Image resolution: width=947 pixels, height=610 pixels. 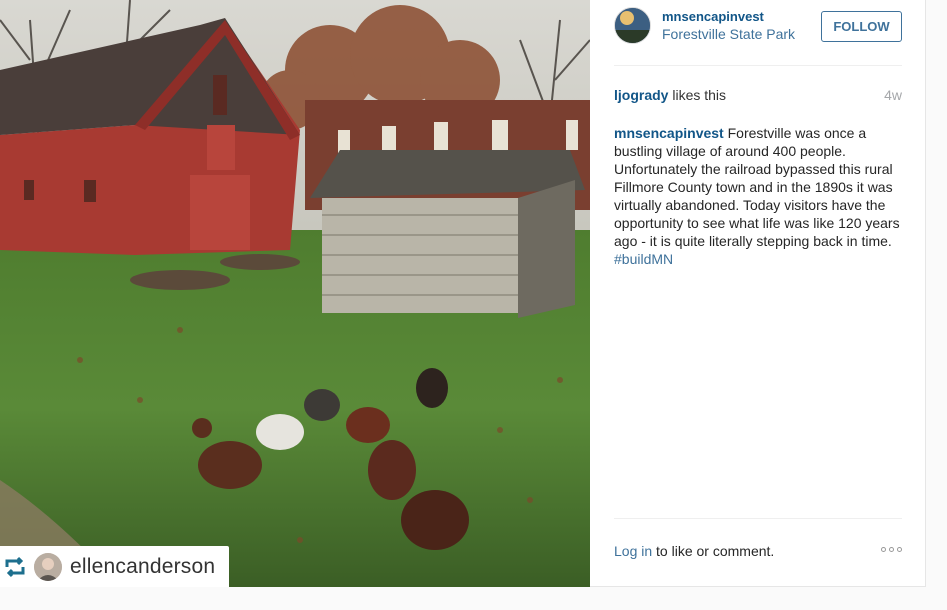 What do you see at coordinates (669, 133) in the screenshot?
I see `caption-username: mnsencapinvest` at bounding box center [669, 133].